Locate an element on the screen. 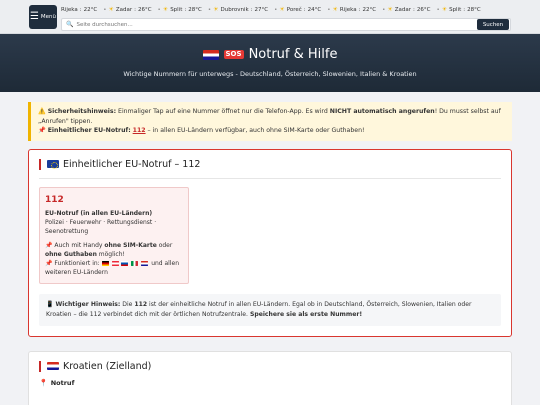 Image resolution: width=540 pixels, height=405 pixels. sim-note-d: möglich! is located at coordinates (110, 255).